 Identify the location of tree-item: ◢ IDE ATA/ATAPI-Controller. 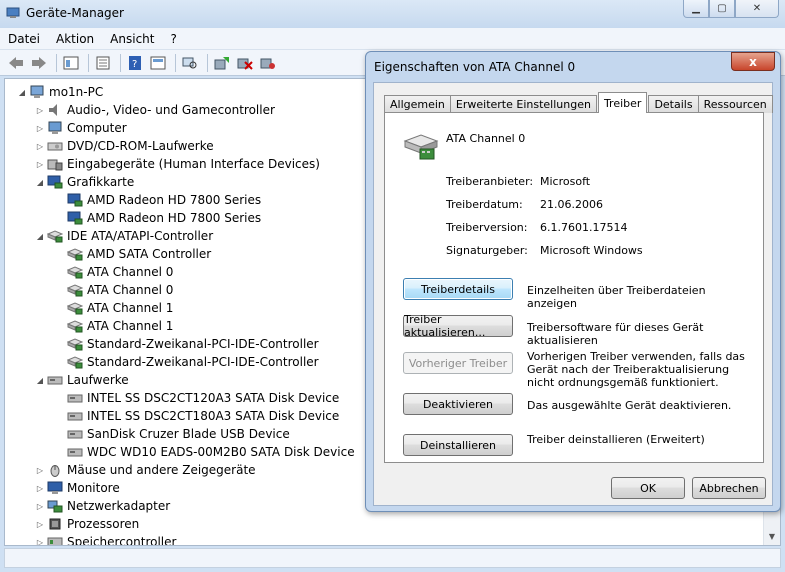
(124, 236).